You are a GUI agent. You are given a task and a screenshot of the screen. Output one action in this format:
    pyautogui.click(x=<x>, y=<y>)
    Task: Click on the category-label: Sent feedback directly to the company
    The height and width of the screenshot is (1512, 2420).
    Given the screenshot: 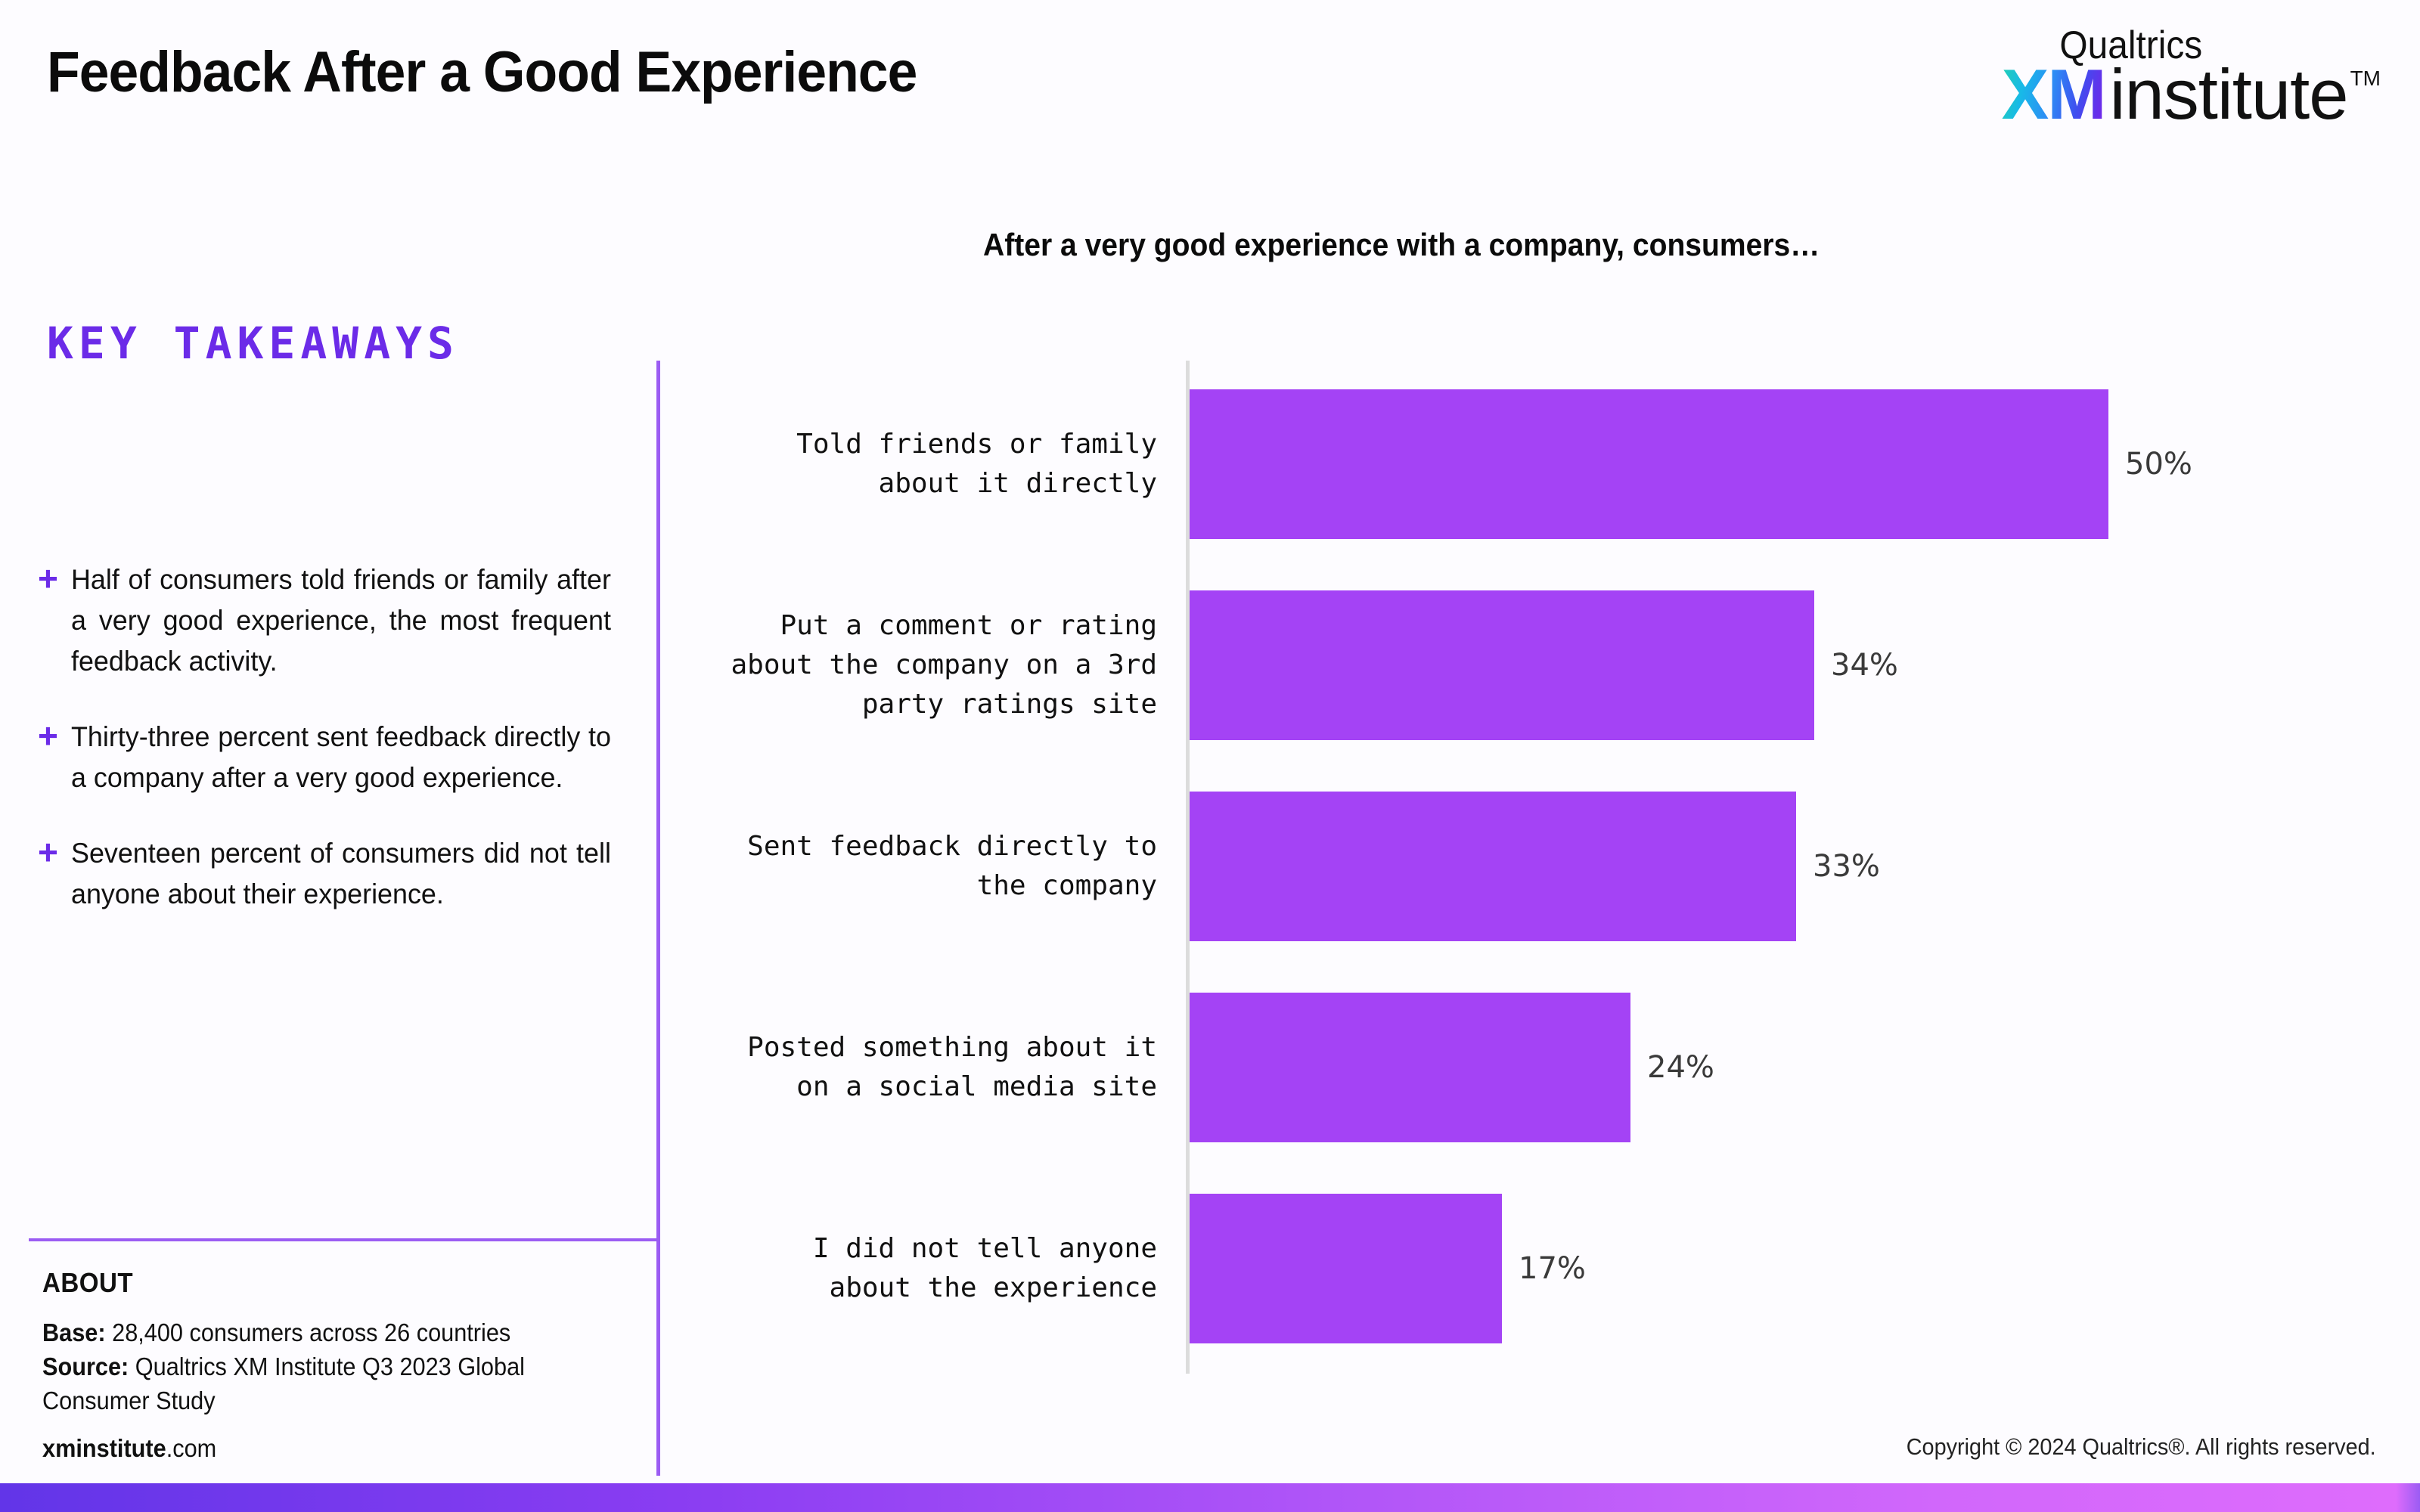 What is the action you would take?
    pyautogui.click(x=952, y=866)
    